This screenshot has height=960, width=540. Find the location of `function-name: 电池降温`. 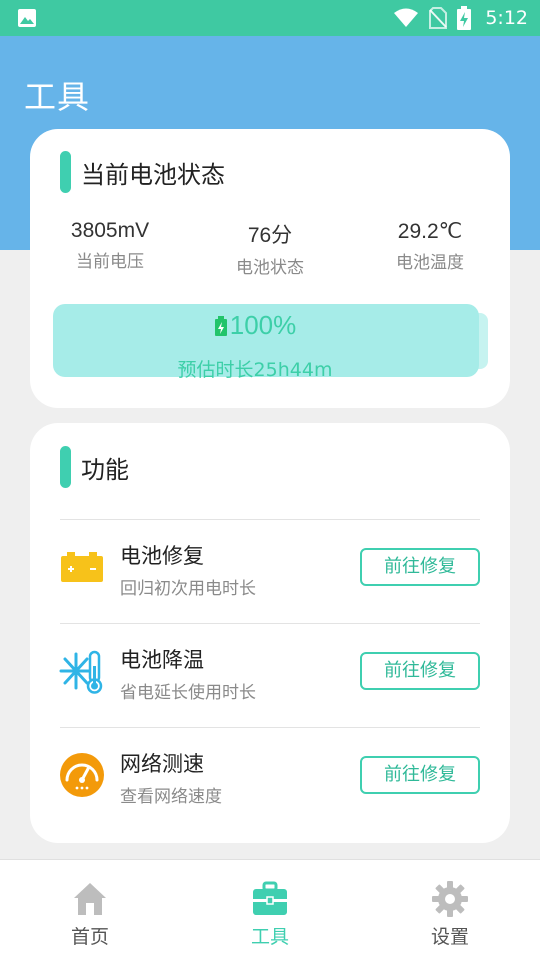

function-name: 电池降温 is located at coordinates (162, 660).